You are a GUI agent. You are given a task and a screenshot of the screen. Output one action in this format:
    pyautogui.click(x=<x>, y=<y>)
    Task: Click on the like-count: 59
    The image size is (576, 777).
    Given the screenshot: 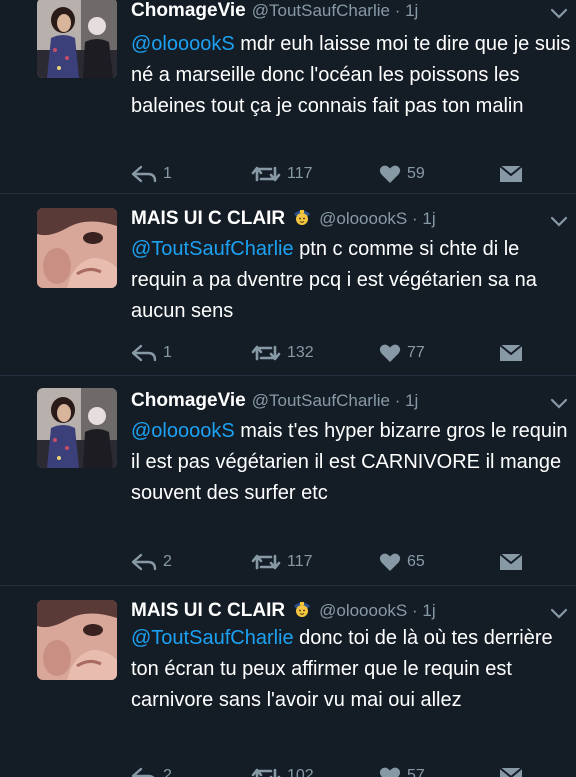 What is the action you would take?
    pyautogui.click(x=416, y=173)
    